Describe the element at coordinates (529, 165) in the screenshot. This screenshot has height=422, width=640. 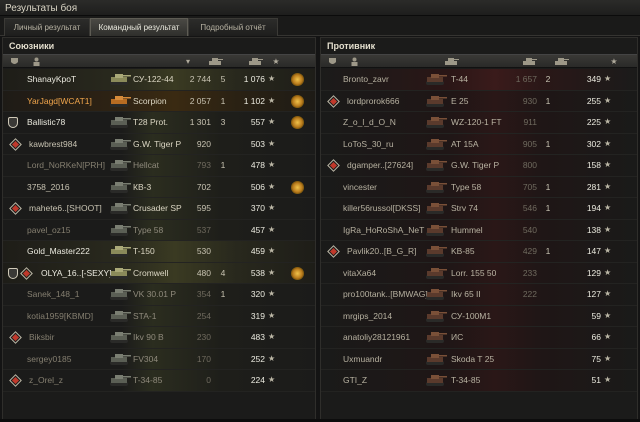
I see `damage-value: 800` at that location.